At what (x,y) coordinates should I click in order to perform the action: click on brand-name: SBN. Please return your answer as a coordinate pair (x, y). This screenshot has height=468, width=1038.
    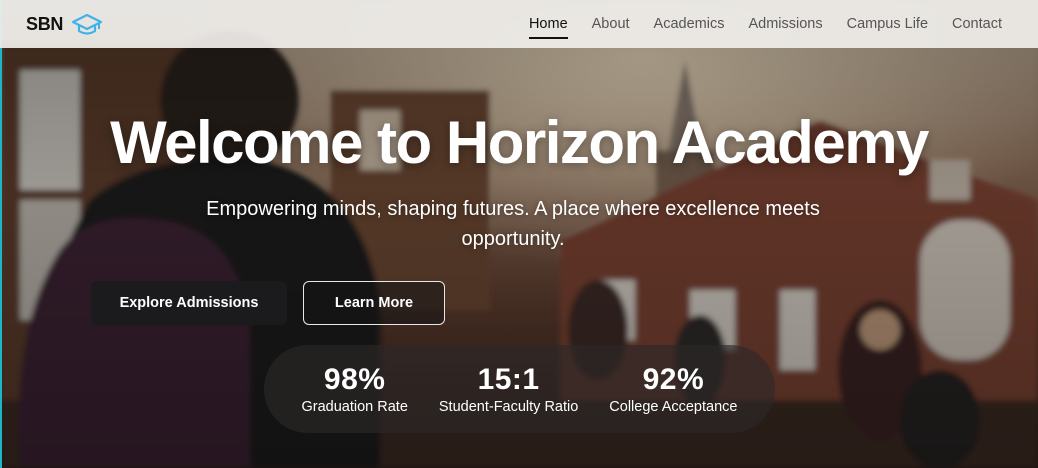
    Looking at the image, I should click on (45, 23).